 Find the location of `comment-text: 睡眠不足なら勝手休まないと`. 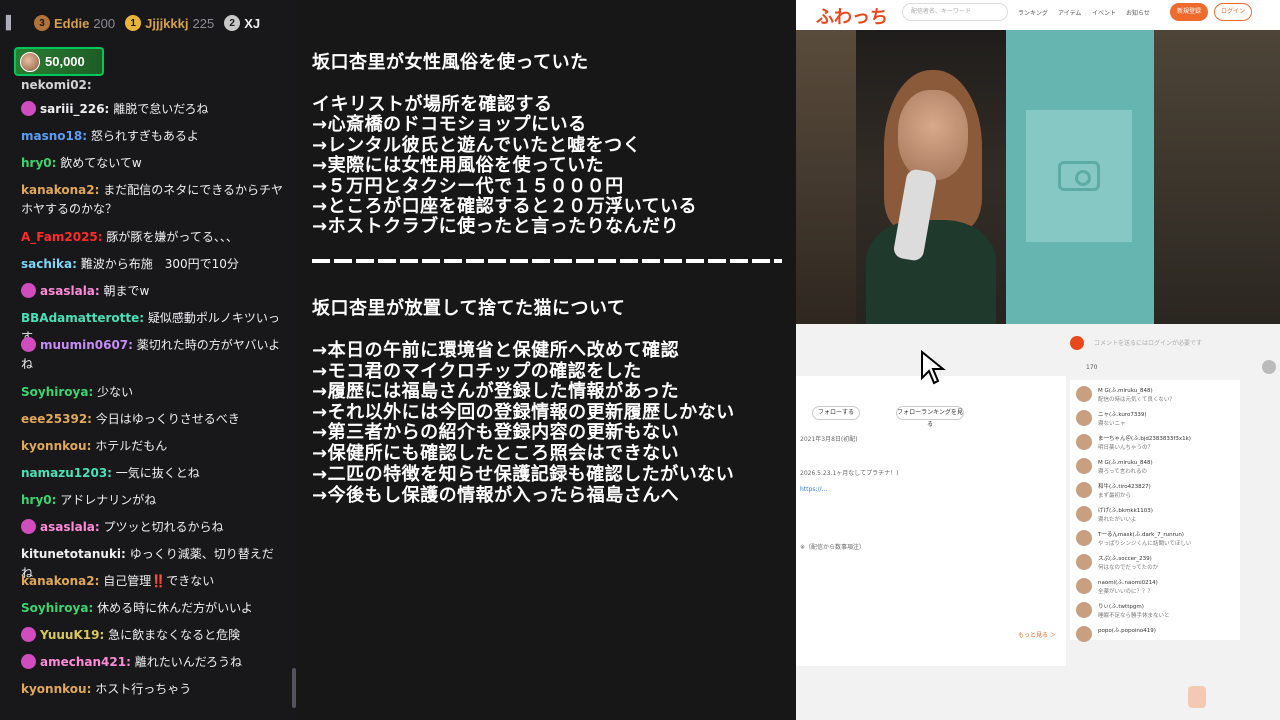

comment-text: 睡眠不足なら勝手休まないと is located at coordinates (1134, 616).